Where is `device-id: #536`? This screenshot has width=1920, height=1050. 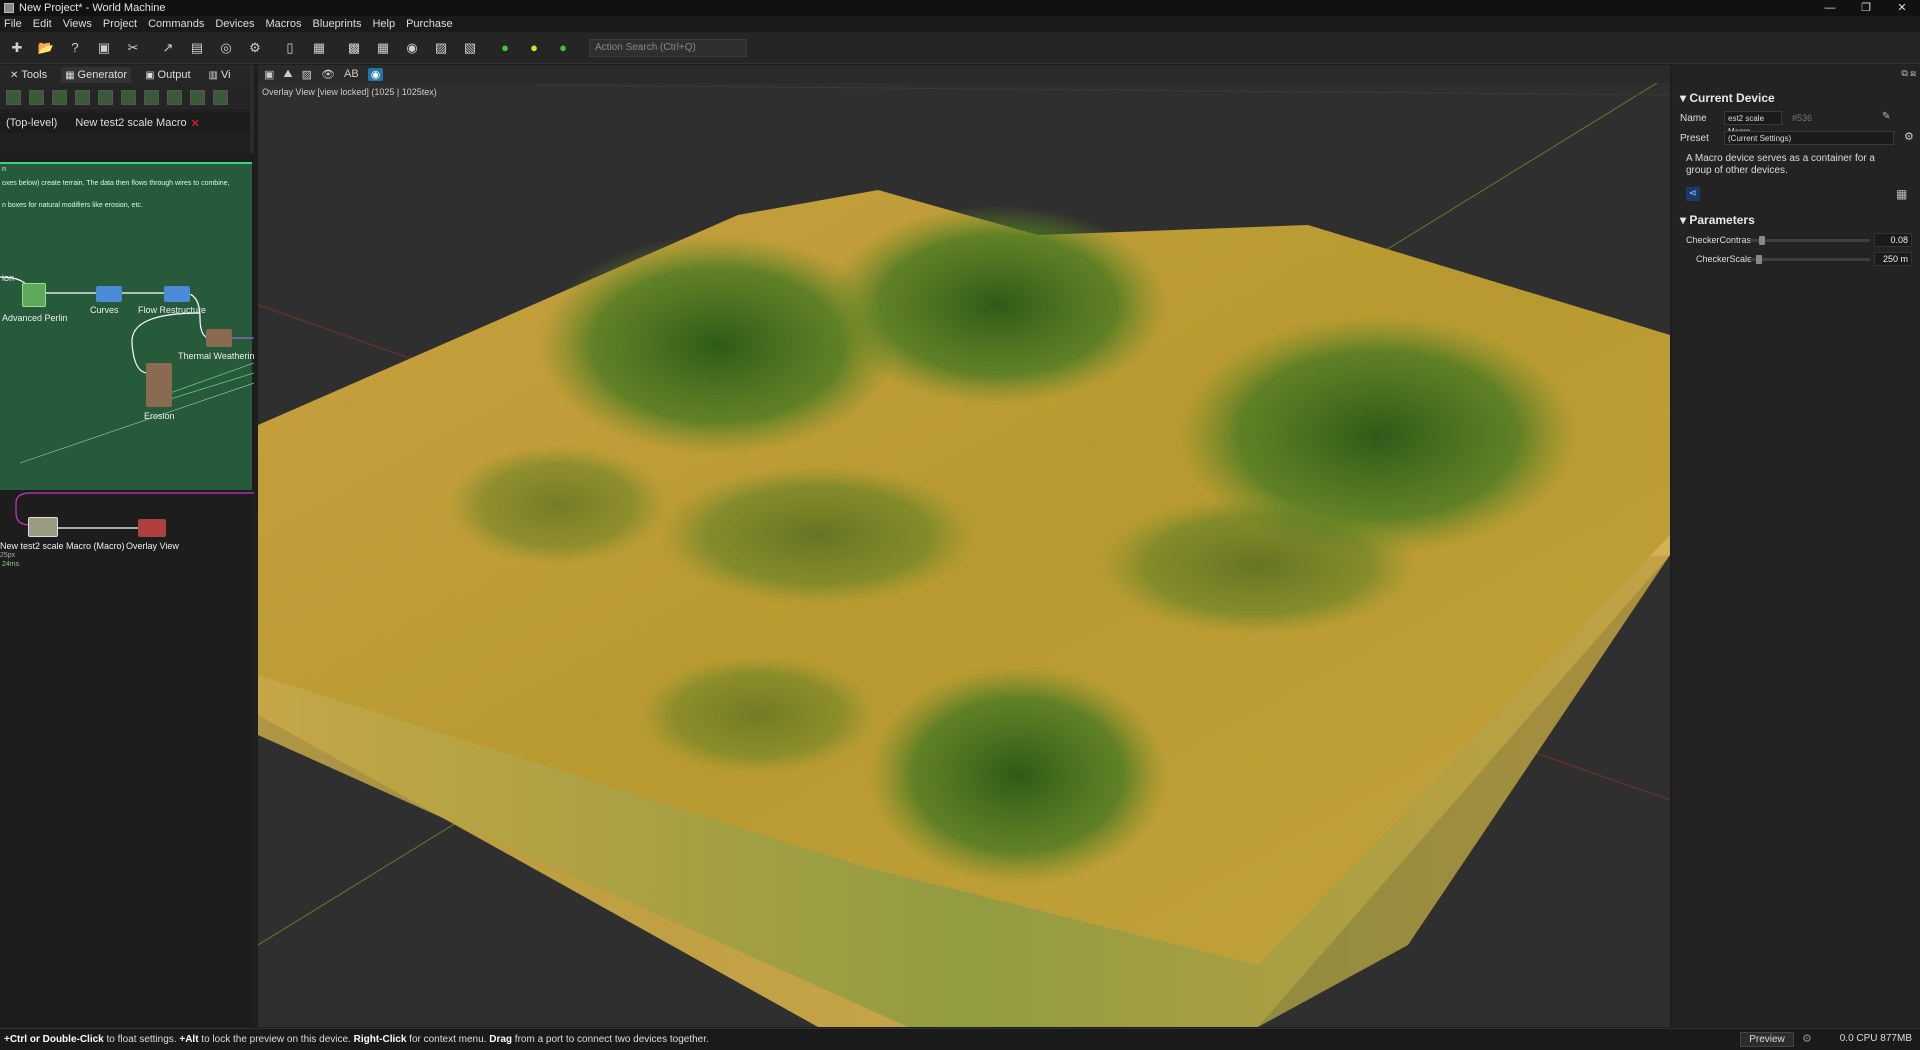 device-id: #536 is located at coordinates (1802, 118).